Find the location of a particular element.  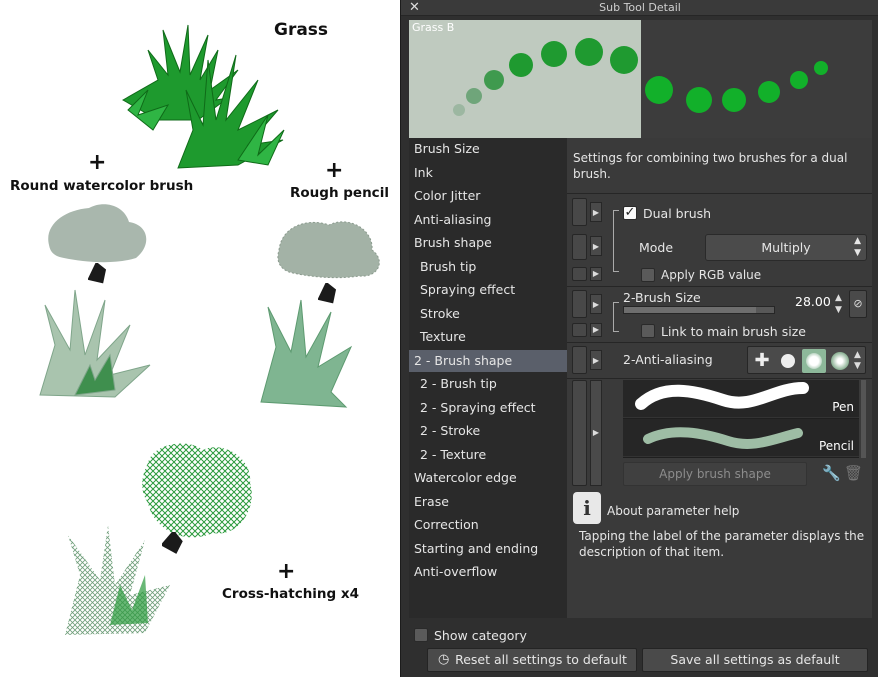

aa-weak-icon is located at coordinates (788, 361).